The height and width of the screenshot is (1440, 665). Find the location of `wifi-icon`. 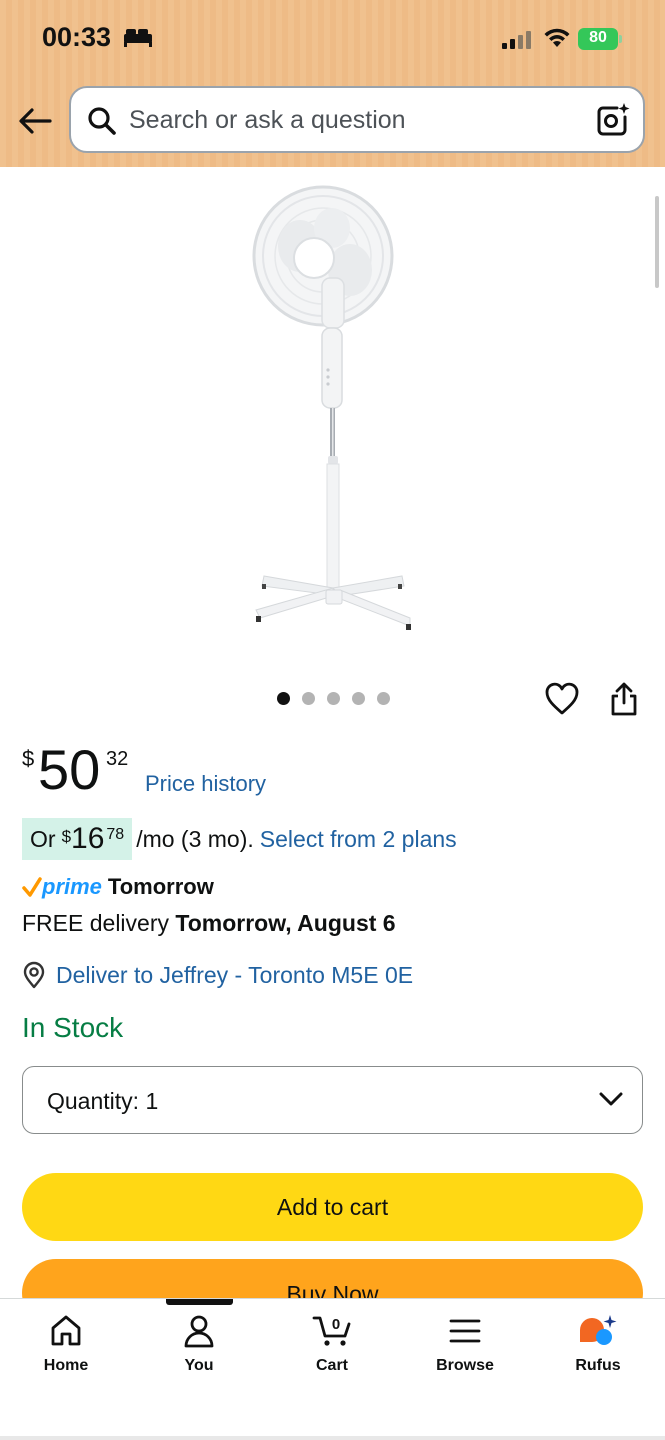

wifi-icon is located at coordinates (557, 37).